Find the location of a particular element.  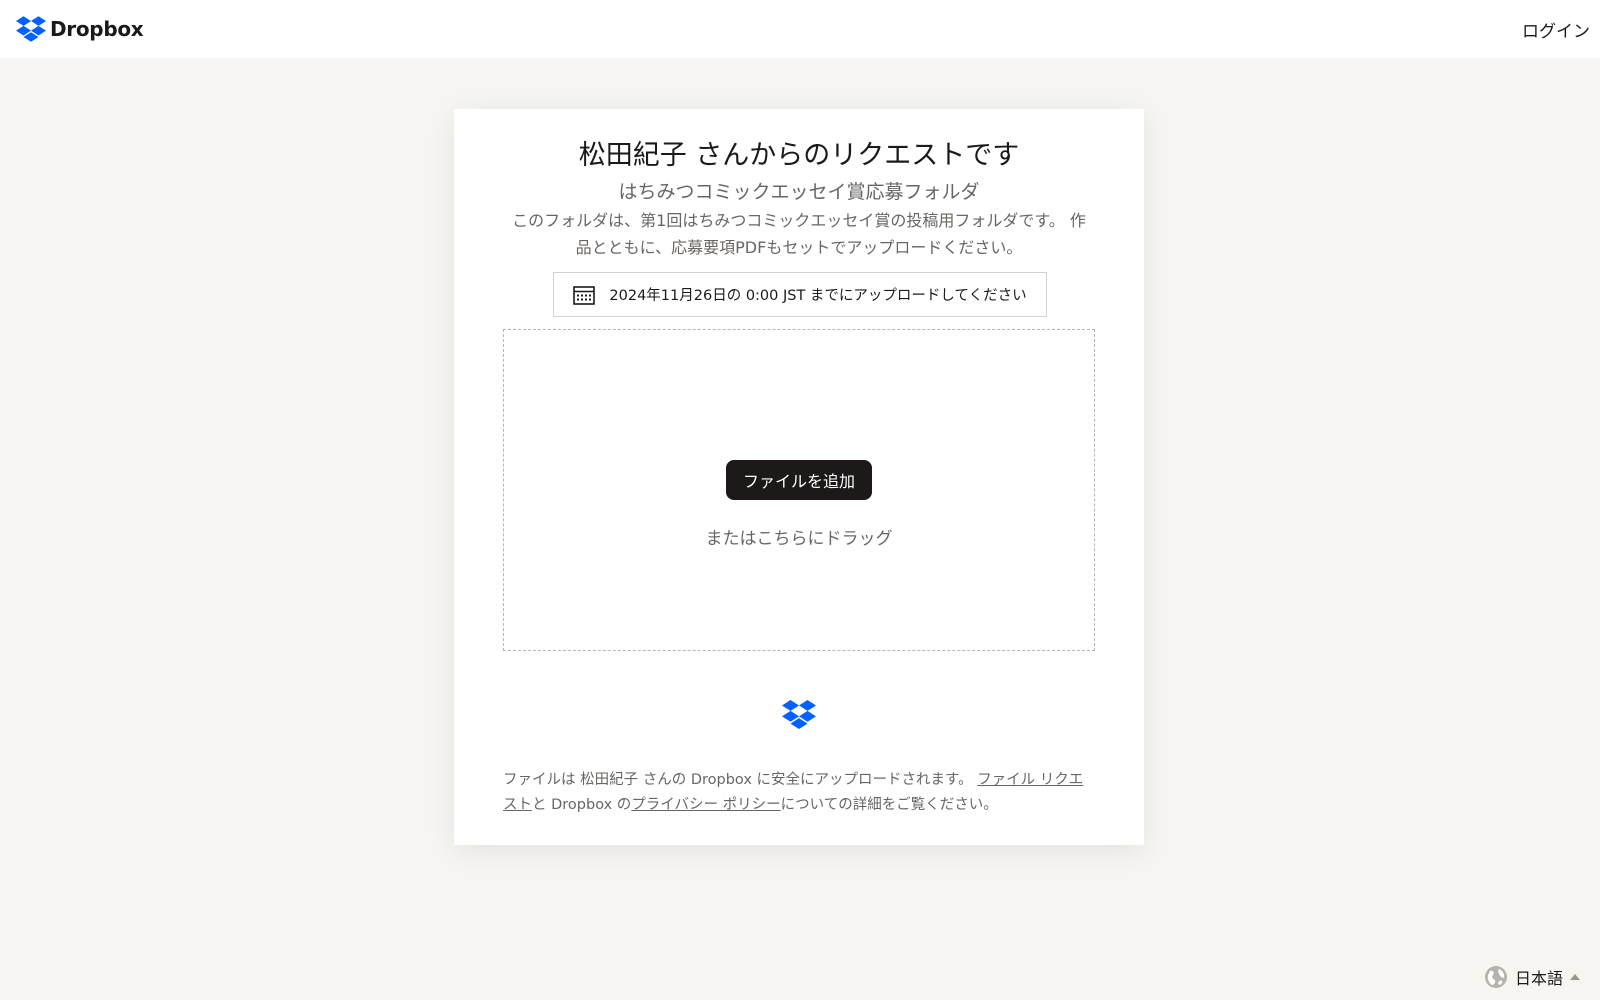

note-prefix: ファイルは 松田紀子 さんの Dropbox に安全にアップロードされます。 is located at coordinates (740, 780).